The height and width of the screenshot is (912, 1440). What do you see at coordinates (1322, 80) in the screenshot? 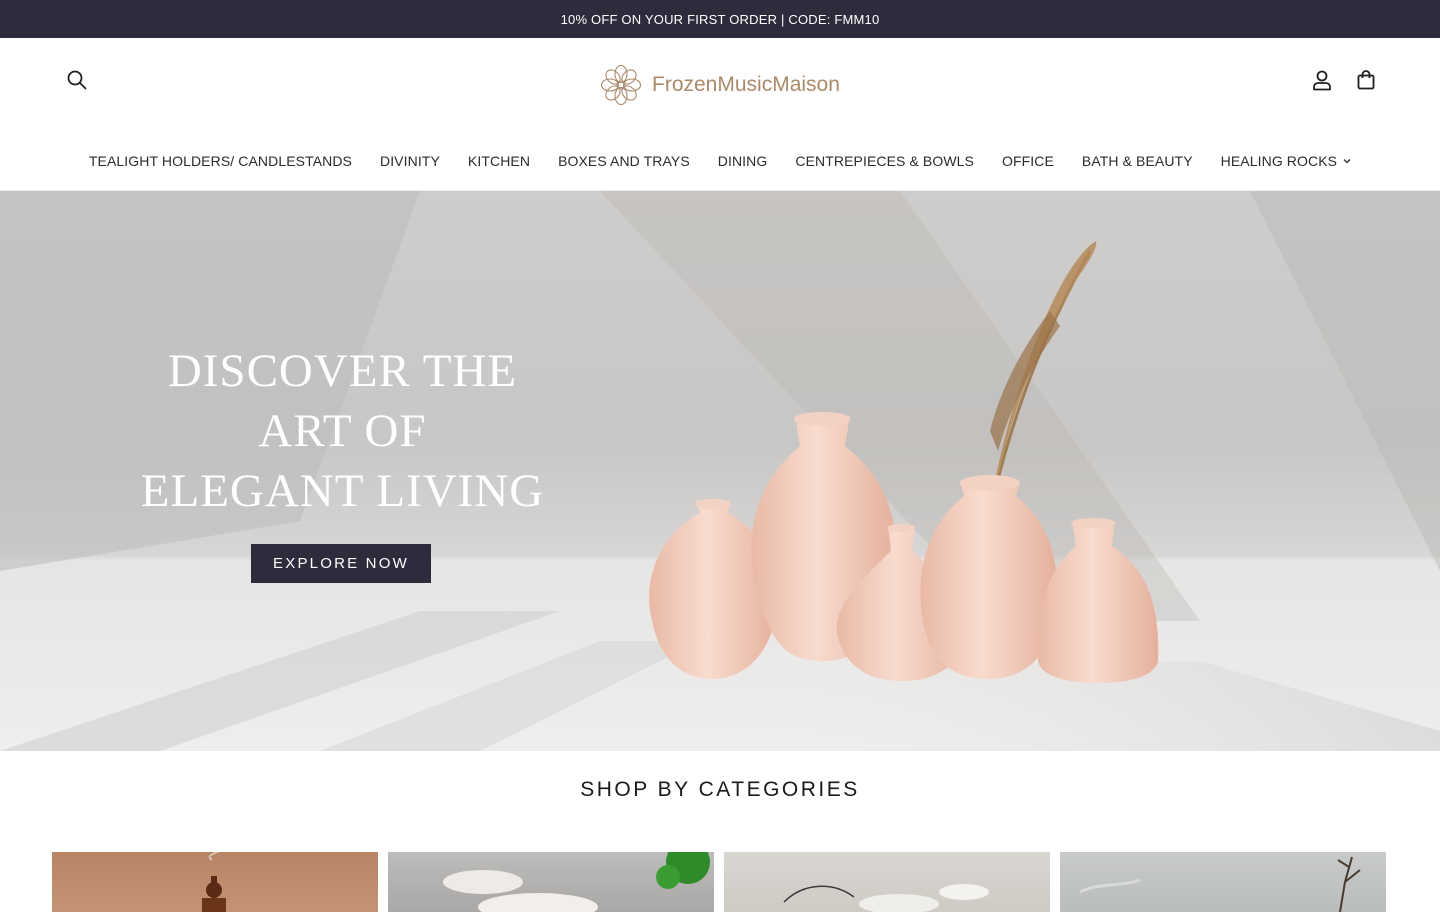
I see `user-icon` at bounding box center [1322, 80].